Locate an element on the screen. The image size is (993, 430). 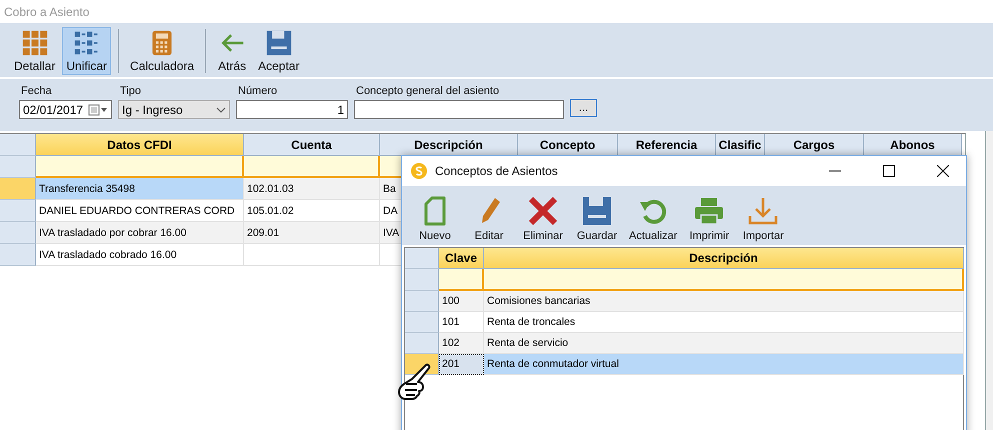
dialog-title: Conceptos de Asientos is located at coordinates (497, 171).